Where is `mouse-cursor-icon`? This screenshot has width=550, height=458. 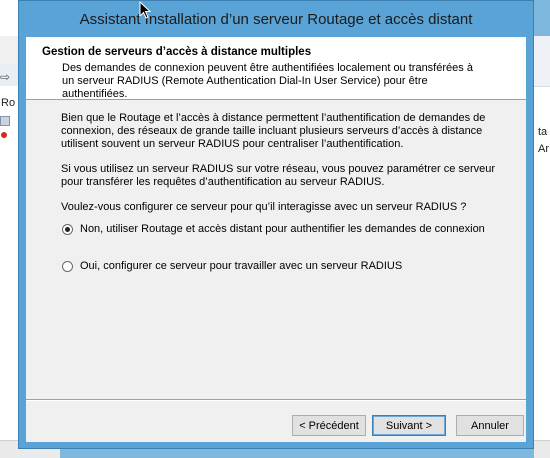
mouse-cursor-icon is located at coordinates (145, 10).